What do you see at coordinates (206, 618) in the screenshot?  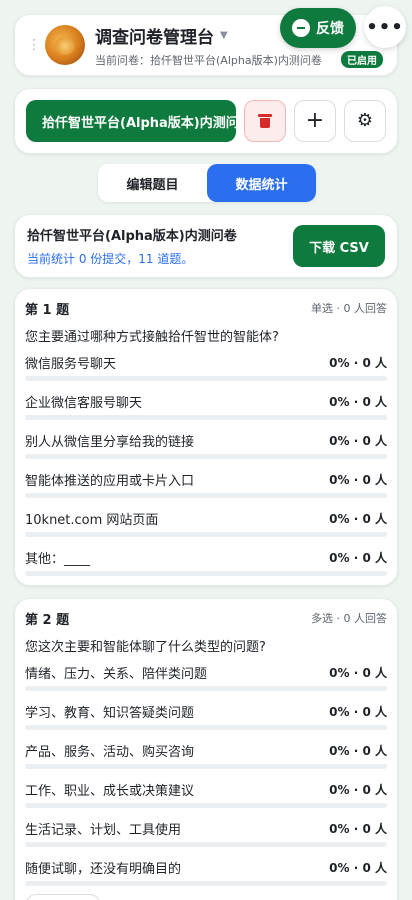 I see `question-header: 第 2 题 多选 · 0 人回答` at bounding box center [206, 618].